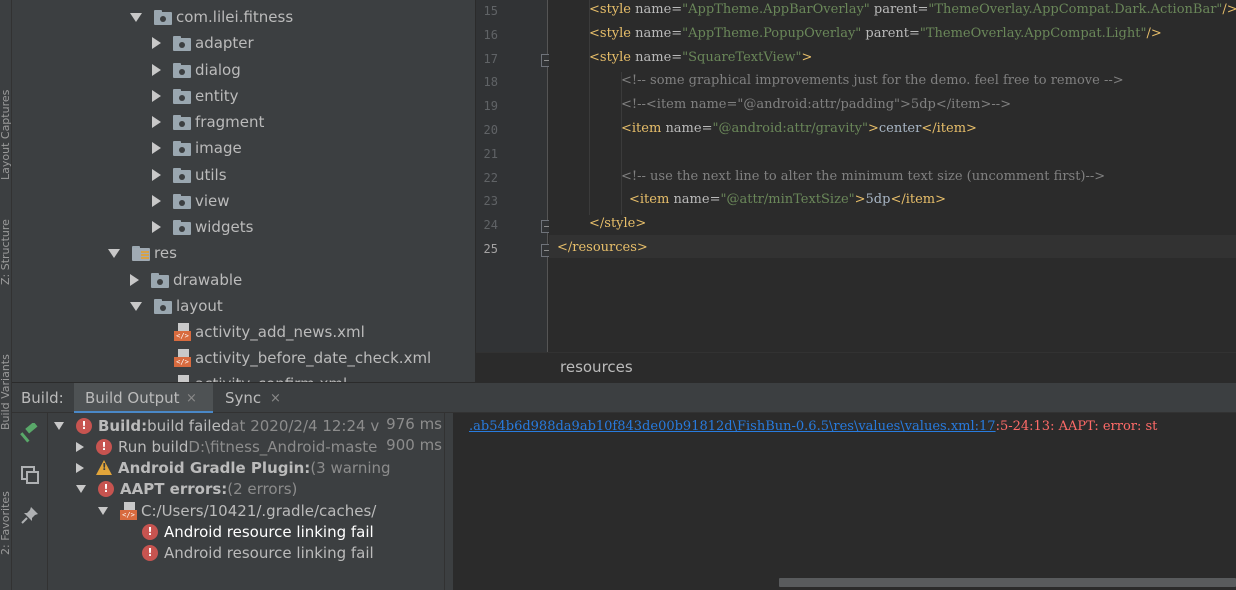 Image resolution: width=1236 pixels, height=590 pixels. What do you see at coordinates (30, 475) in the screenshot?
I see `restore-layout-icon` at bounding box center [30, 475].